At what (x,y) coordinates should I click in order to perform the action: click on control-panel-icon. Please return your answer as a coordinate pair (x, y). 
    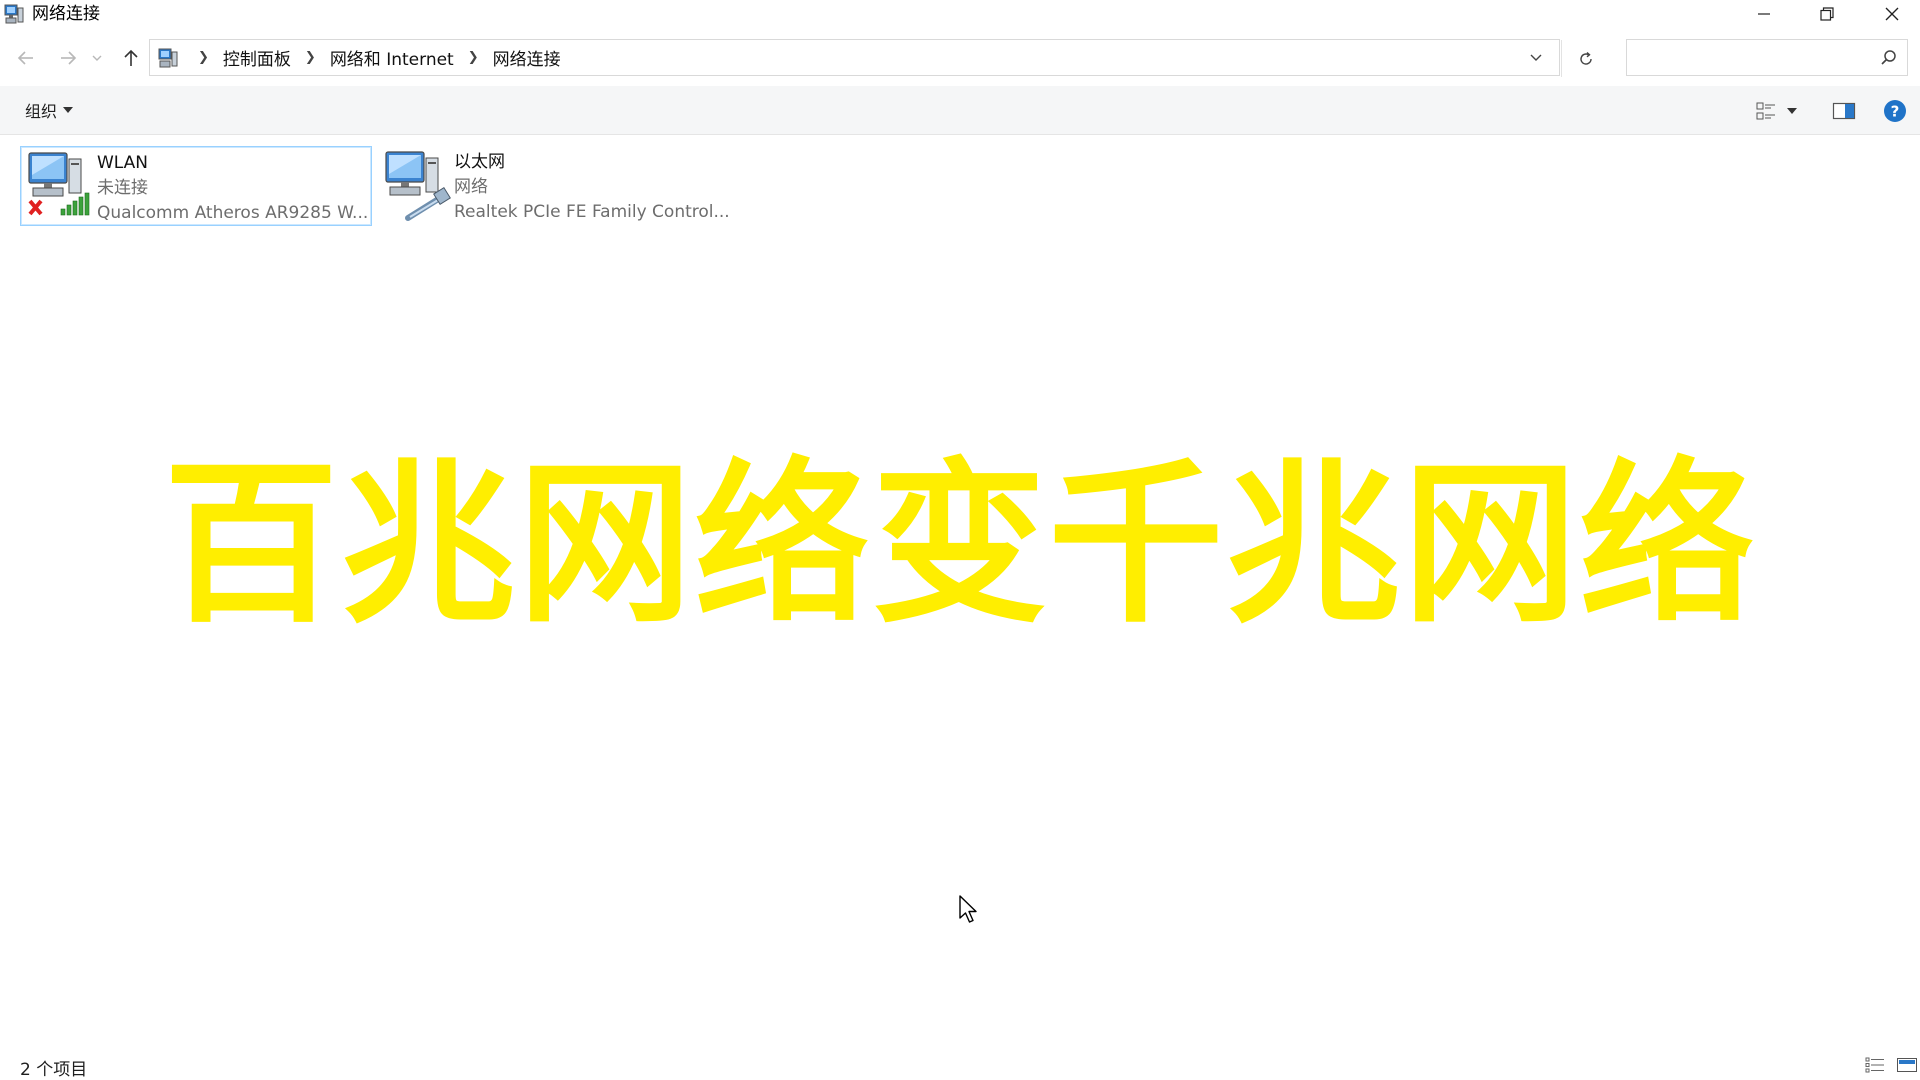
    Looking at the image, I should click on (168, 58).